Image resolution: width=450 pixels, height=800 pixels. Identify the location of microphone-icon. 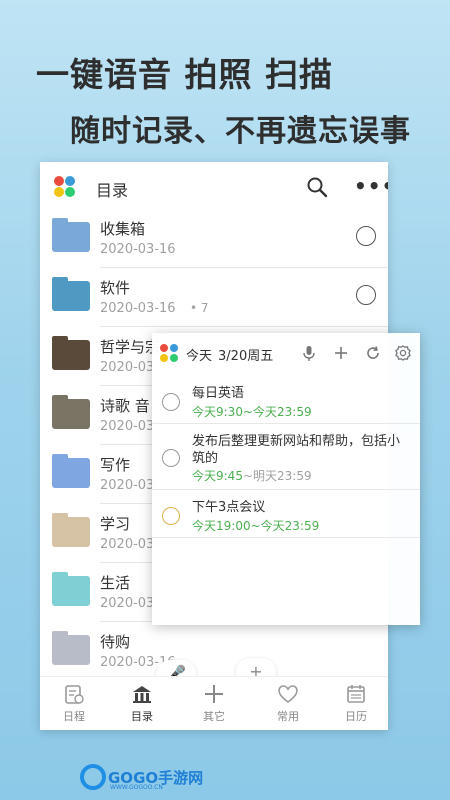
(309, 353).